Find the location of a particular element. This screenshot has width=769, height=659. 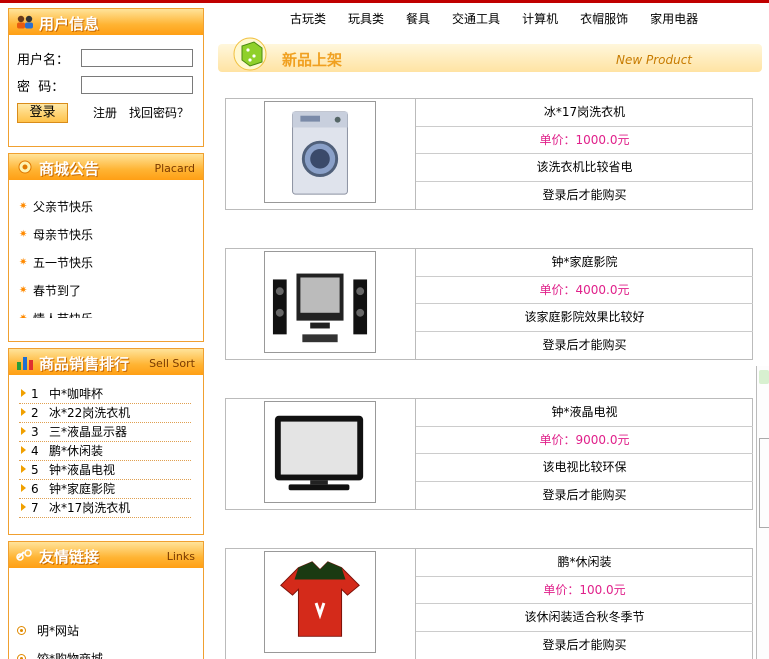

rank-item: 7 冰*17岗洗衣机 is located at coordinates (105, 508).